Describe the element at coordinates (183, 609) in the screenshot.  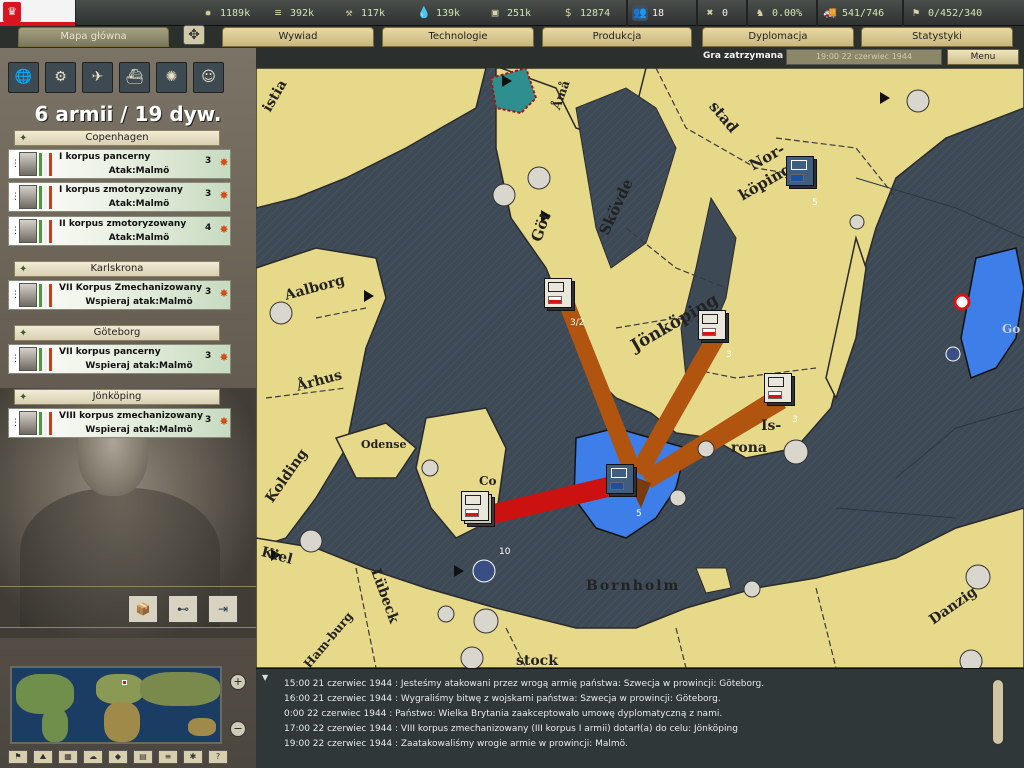
I see `split-army-button: ⊷` at that location.